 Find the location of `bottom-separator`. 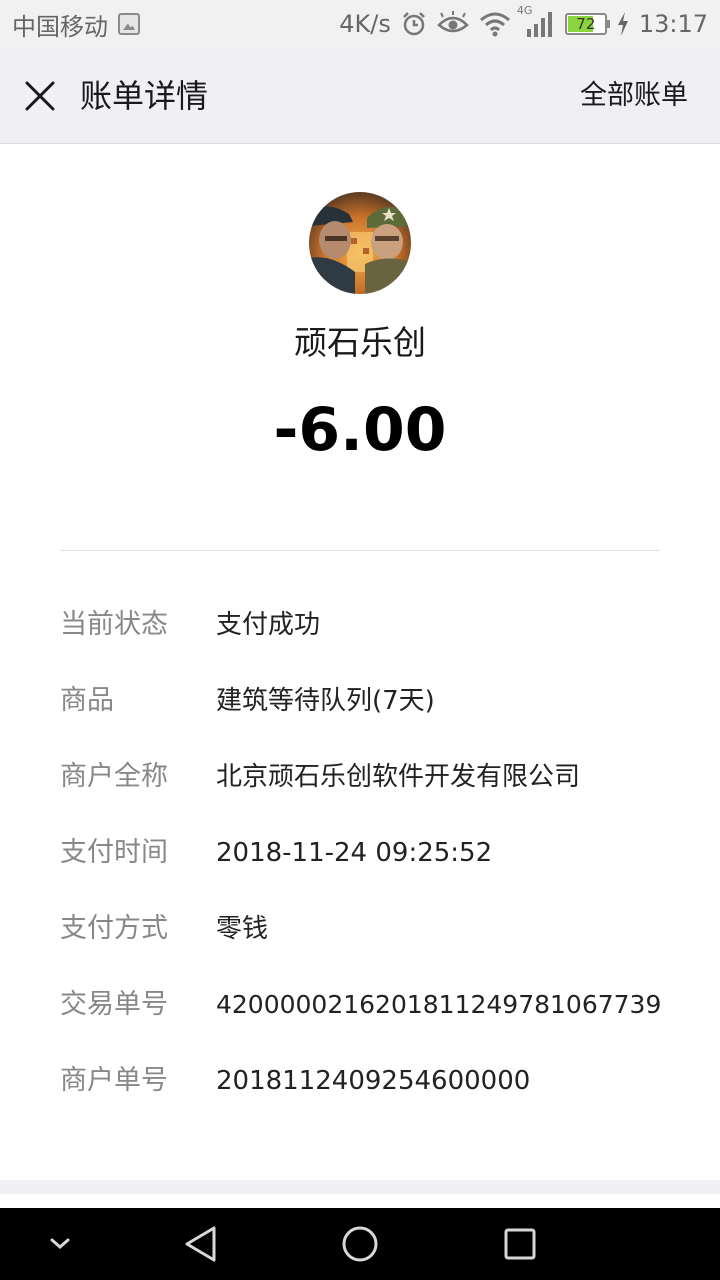

bottom-separator is located at coordinates (360, 1187).